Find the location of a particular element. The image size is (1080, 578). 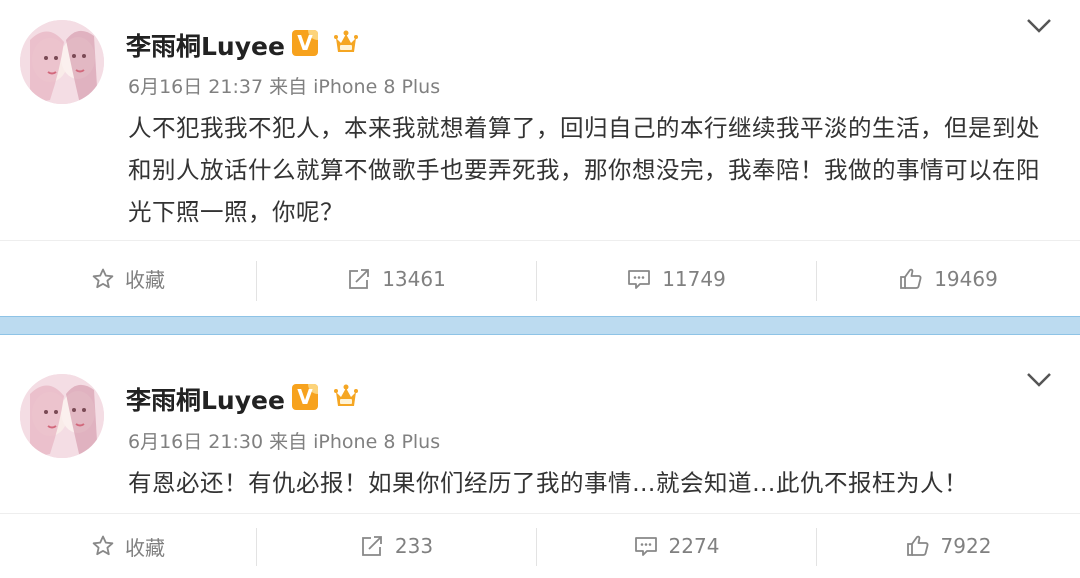

post-meta: 6月16日 21:30 来自 iPhone 8 Plus is located at coordinates (284, 442).